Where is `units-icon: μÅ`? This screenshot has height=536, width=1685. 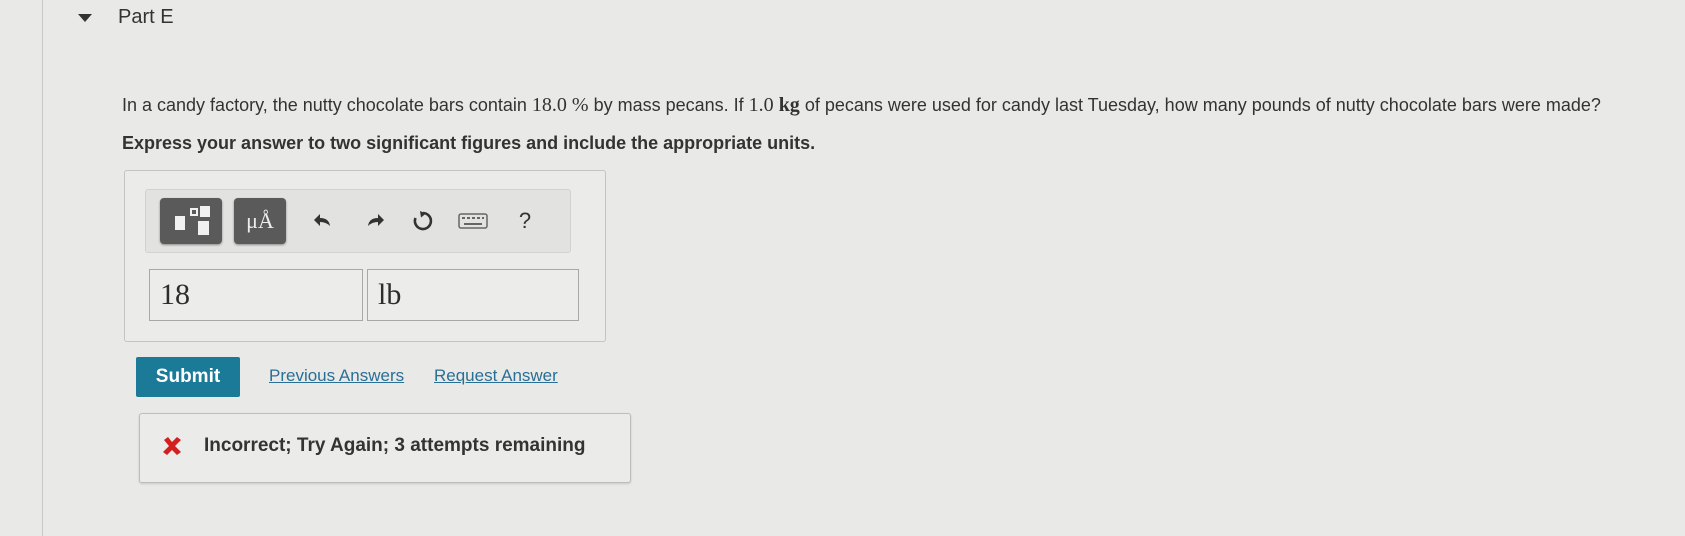 units-icon: μÅ is located at coordinates (260, 221).